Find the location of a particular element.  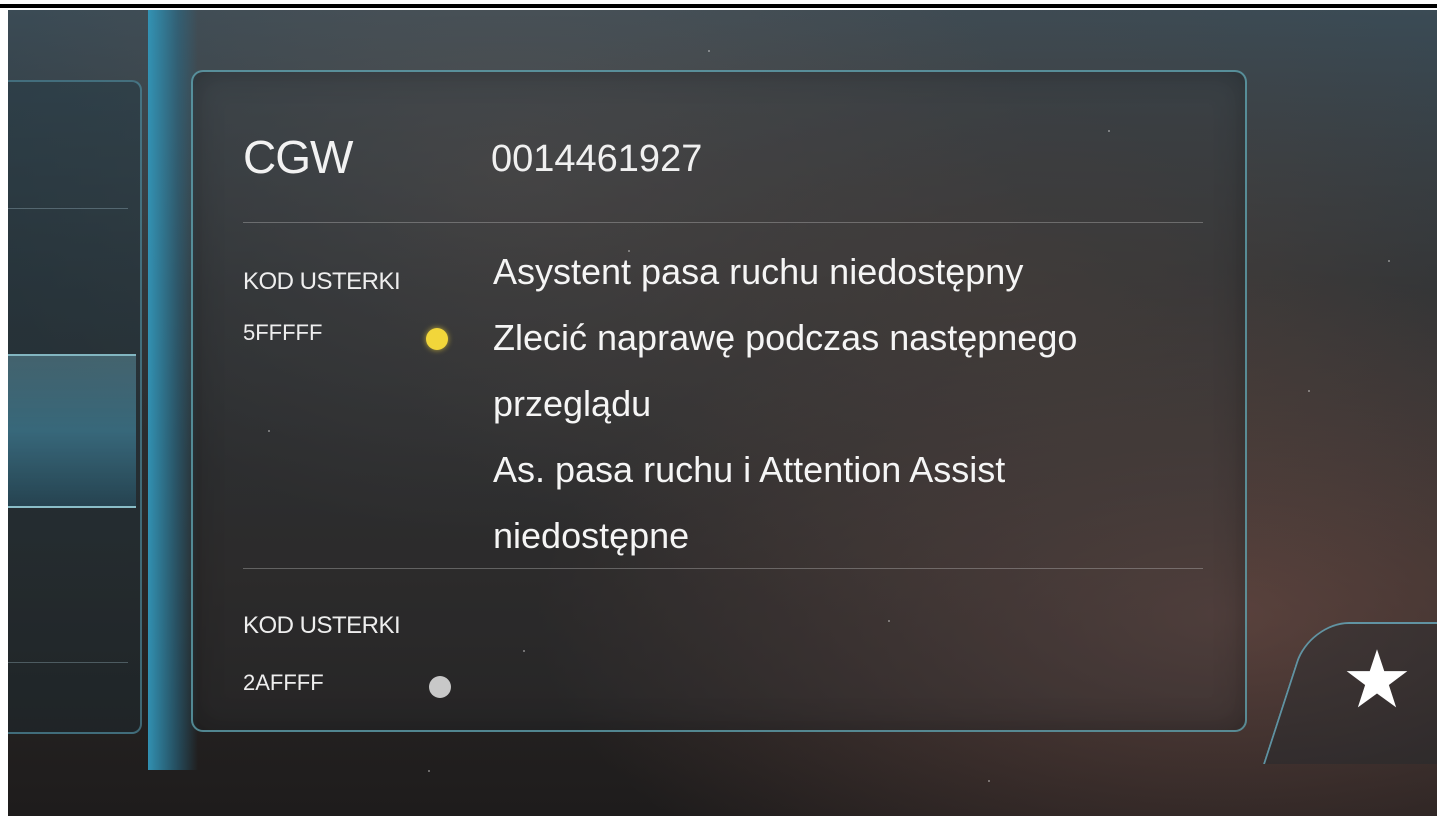

fault-message: As. pasa ruchu i Attention Assist is located at coordinates (749, 469).